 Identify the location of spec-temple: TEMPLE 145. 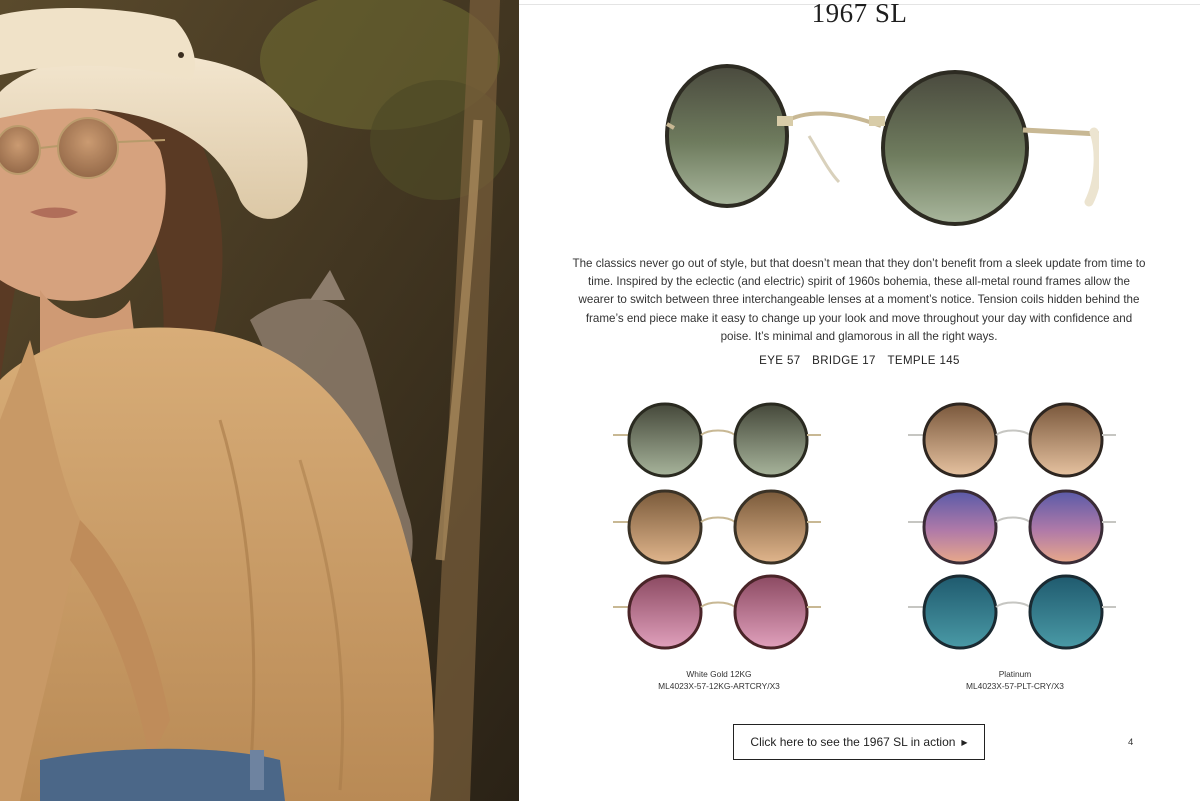
(923, 361).